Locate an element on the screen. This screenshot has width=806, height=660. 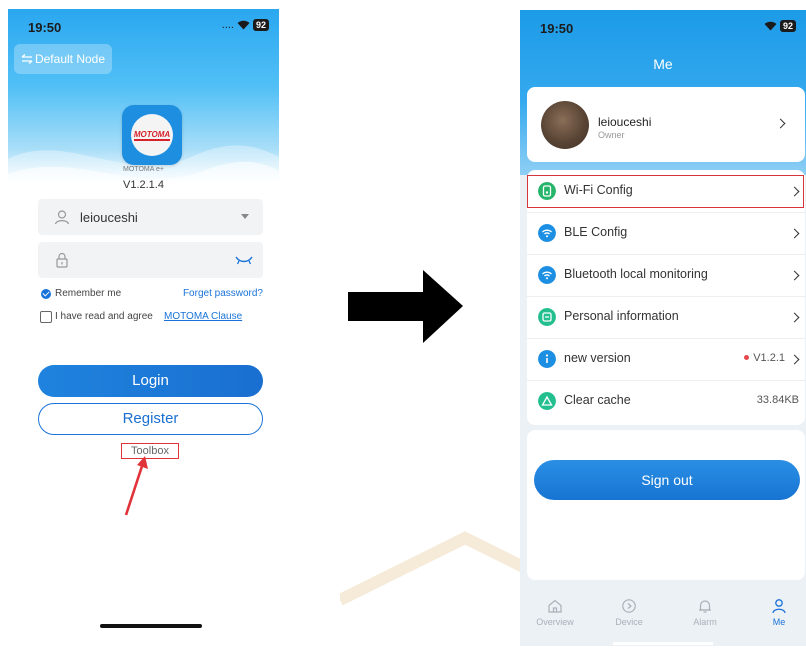
menu-item-bluetooth-monitoring: Bluetooth local monitoring is located at coordinates (666, 275).